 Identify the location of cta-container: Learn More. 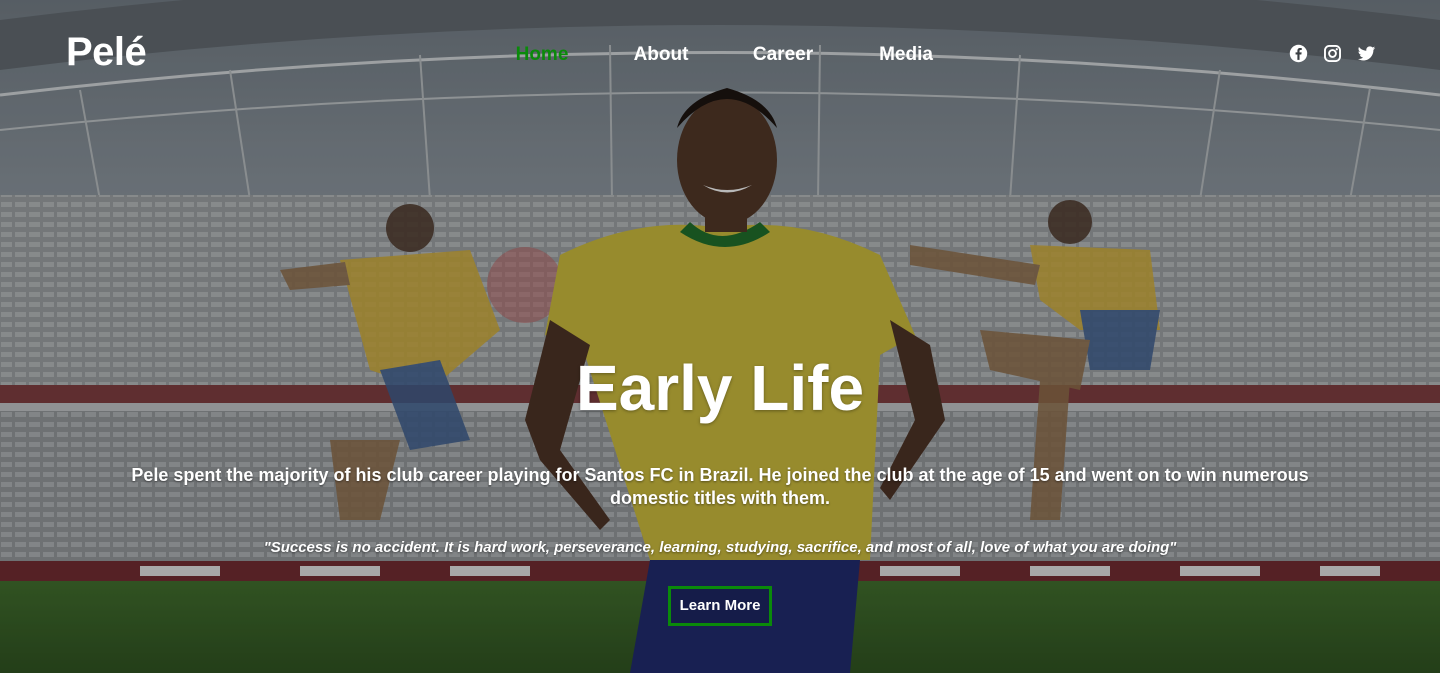
(720, 606).